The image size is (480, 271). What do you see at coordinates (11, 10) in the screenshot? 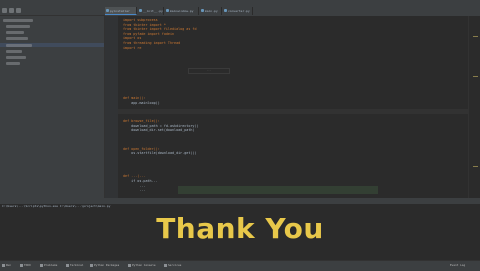
I see `folder-icon` at bounding box center [11, 10].